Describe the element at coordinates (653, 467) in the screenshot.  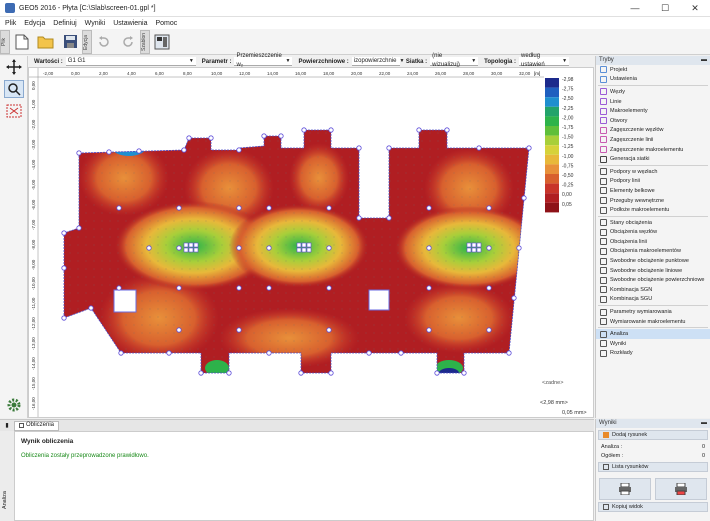
I see `drawing-list-button: Lista rysunków` at that location.